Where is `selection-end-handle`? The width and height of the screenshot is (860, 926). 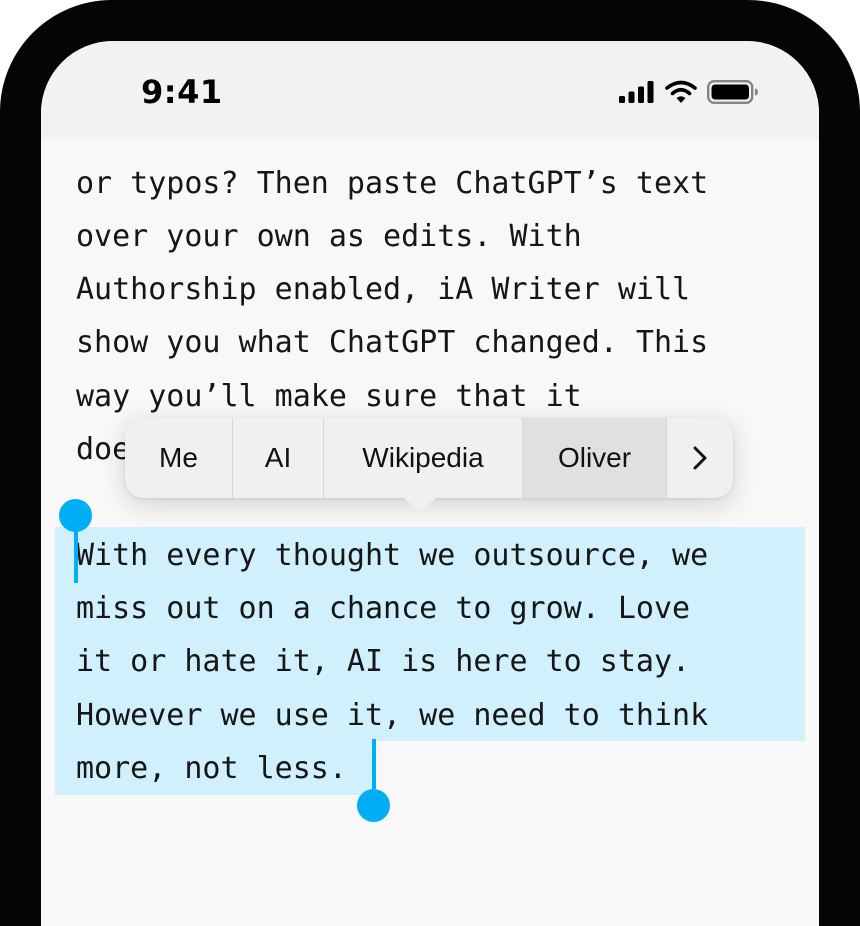 selection-end-handle is located at coordinates (373, 805).